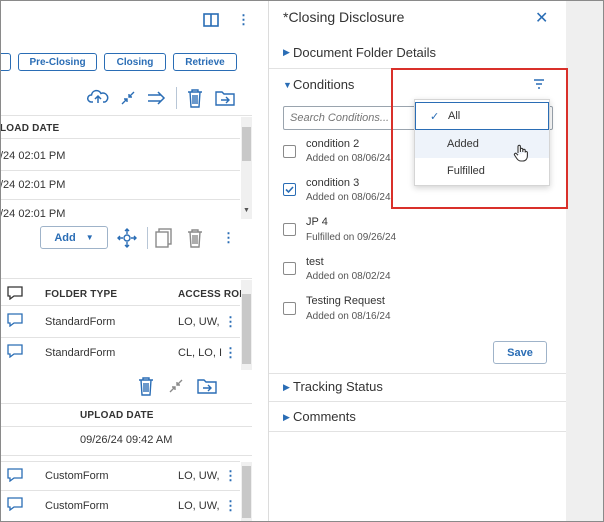  What do you see at coordinates (345, 301) in the screenshot?
I see `condition-name: Testing Request` at bounding box center [345, 301].